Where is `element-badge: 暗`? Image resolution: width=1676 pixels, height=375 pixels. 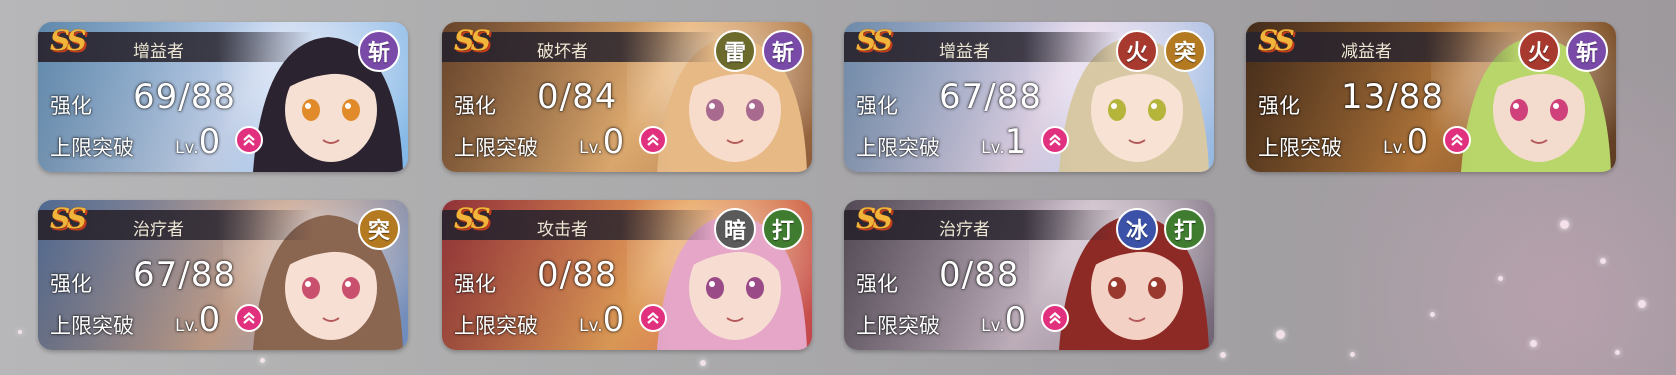
element-badge: 暗 is located at coordinates (735, 229).